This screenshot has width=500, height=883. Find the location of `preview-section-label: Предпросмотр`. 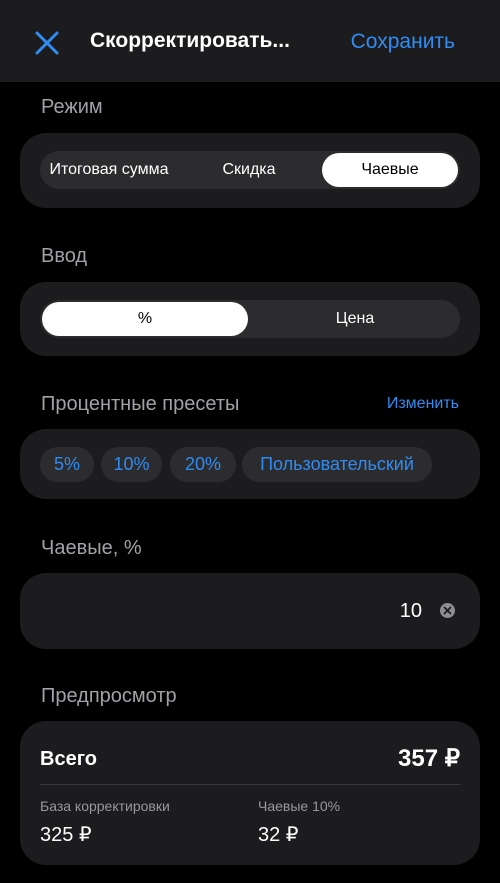

preview-section-label: Предпросмотр is located at coordinates (109, 696).